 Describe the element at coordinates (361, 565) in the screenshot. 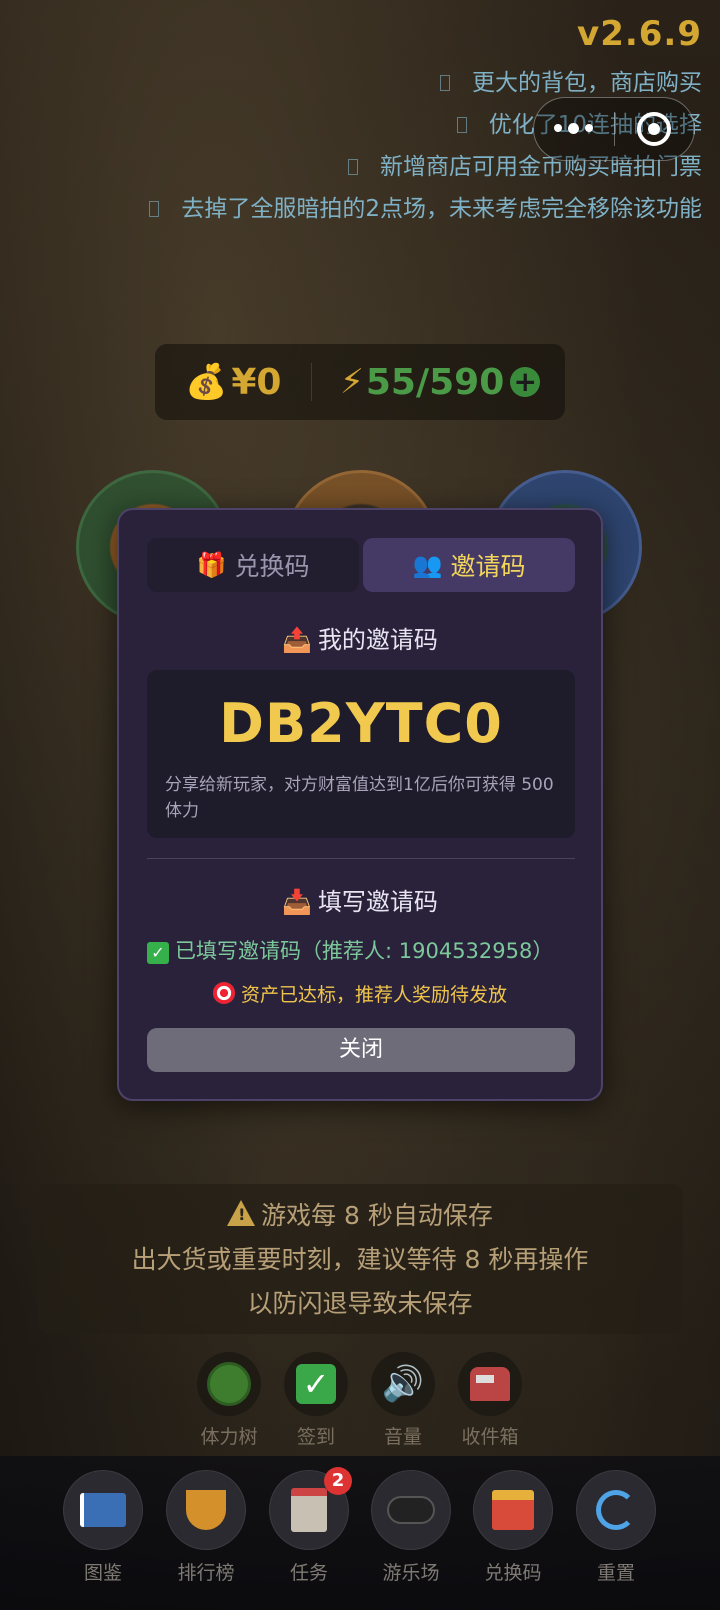

I see `modal-tabs: 🎁 兑换码 👥 邀请码` at that location.